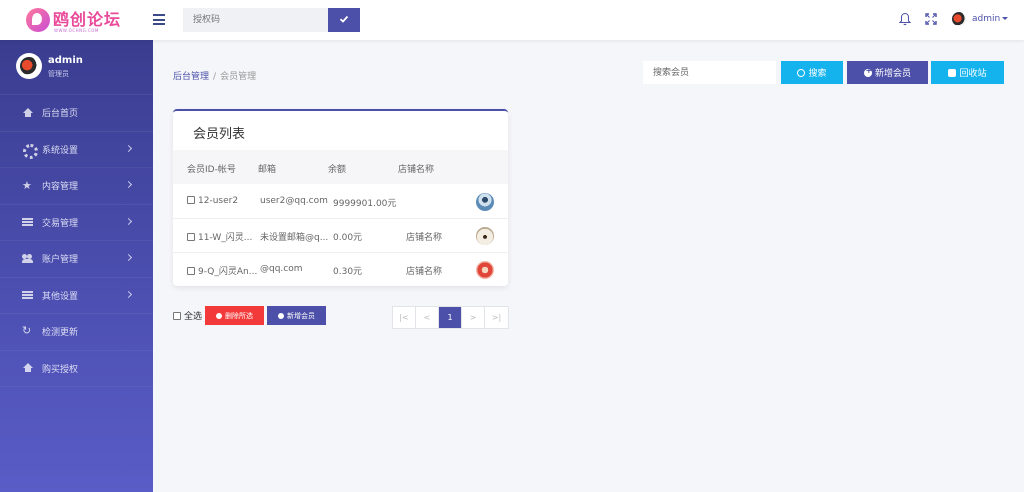  I want to click on fullscreen-icon, so click(931, 19).